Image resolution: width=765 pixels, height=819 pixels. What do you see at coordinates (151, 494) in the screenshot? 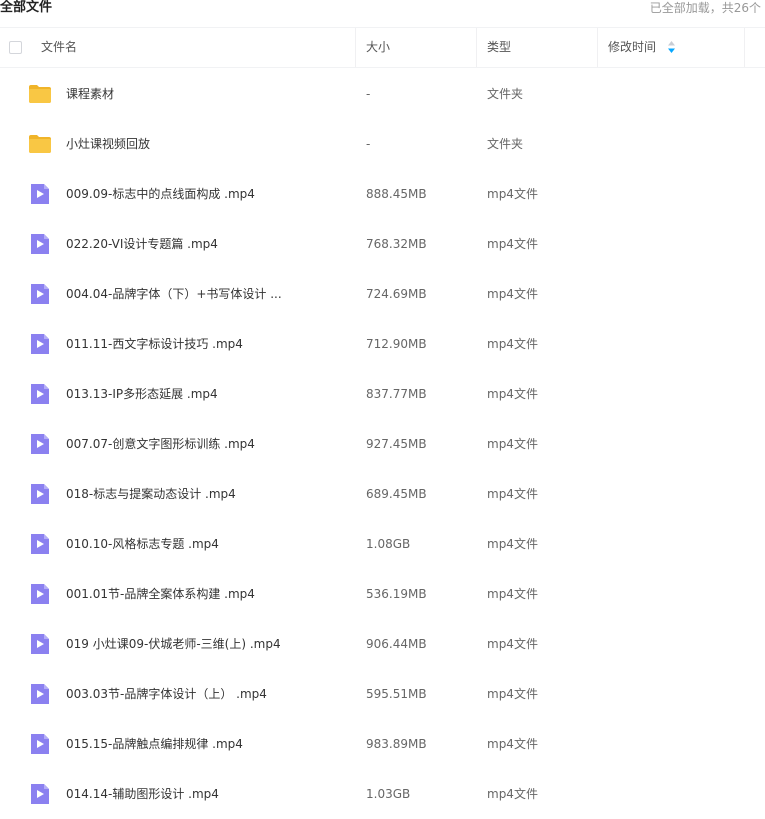
I see `file-name: 018-标志与提案动态设计 .mp4` at bounding box center [151, 494].